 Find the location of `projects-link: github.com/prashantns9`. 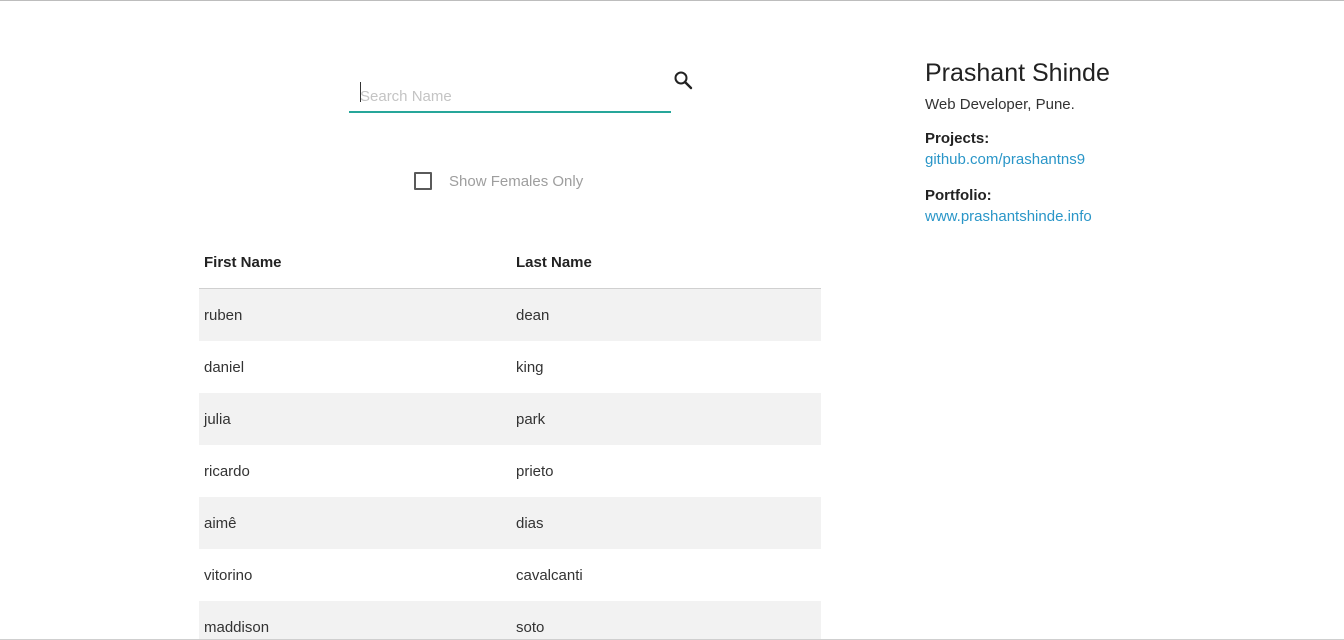

projects-link: github.com/prashantns9 is located at coordinates (1005, 160).